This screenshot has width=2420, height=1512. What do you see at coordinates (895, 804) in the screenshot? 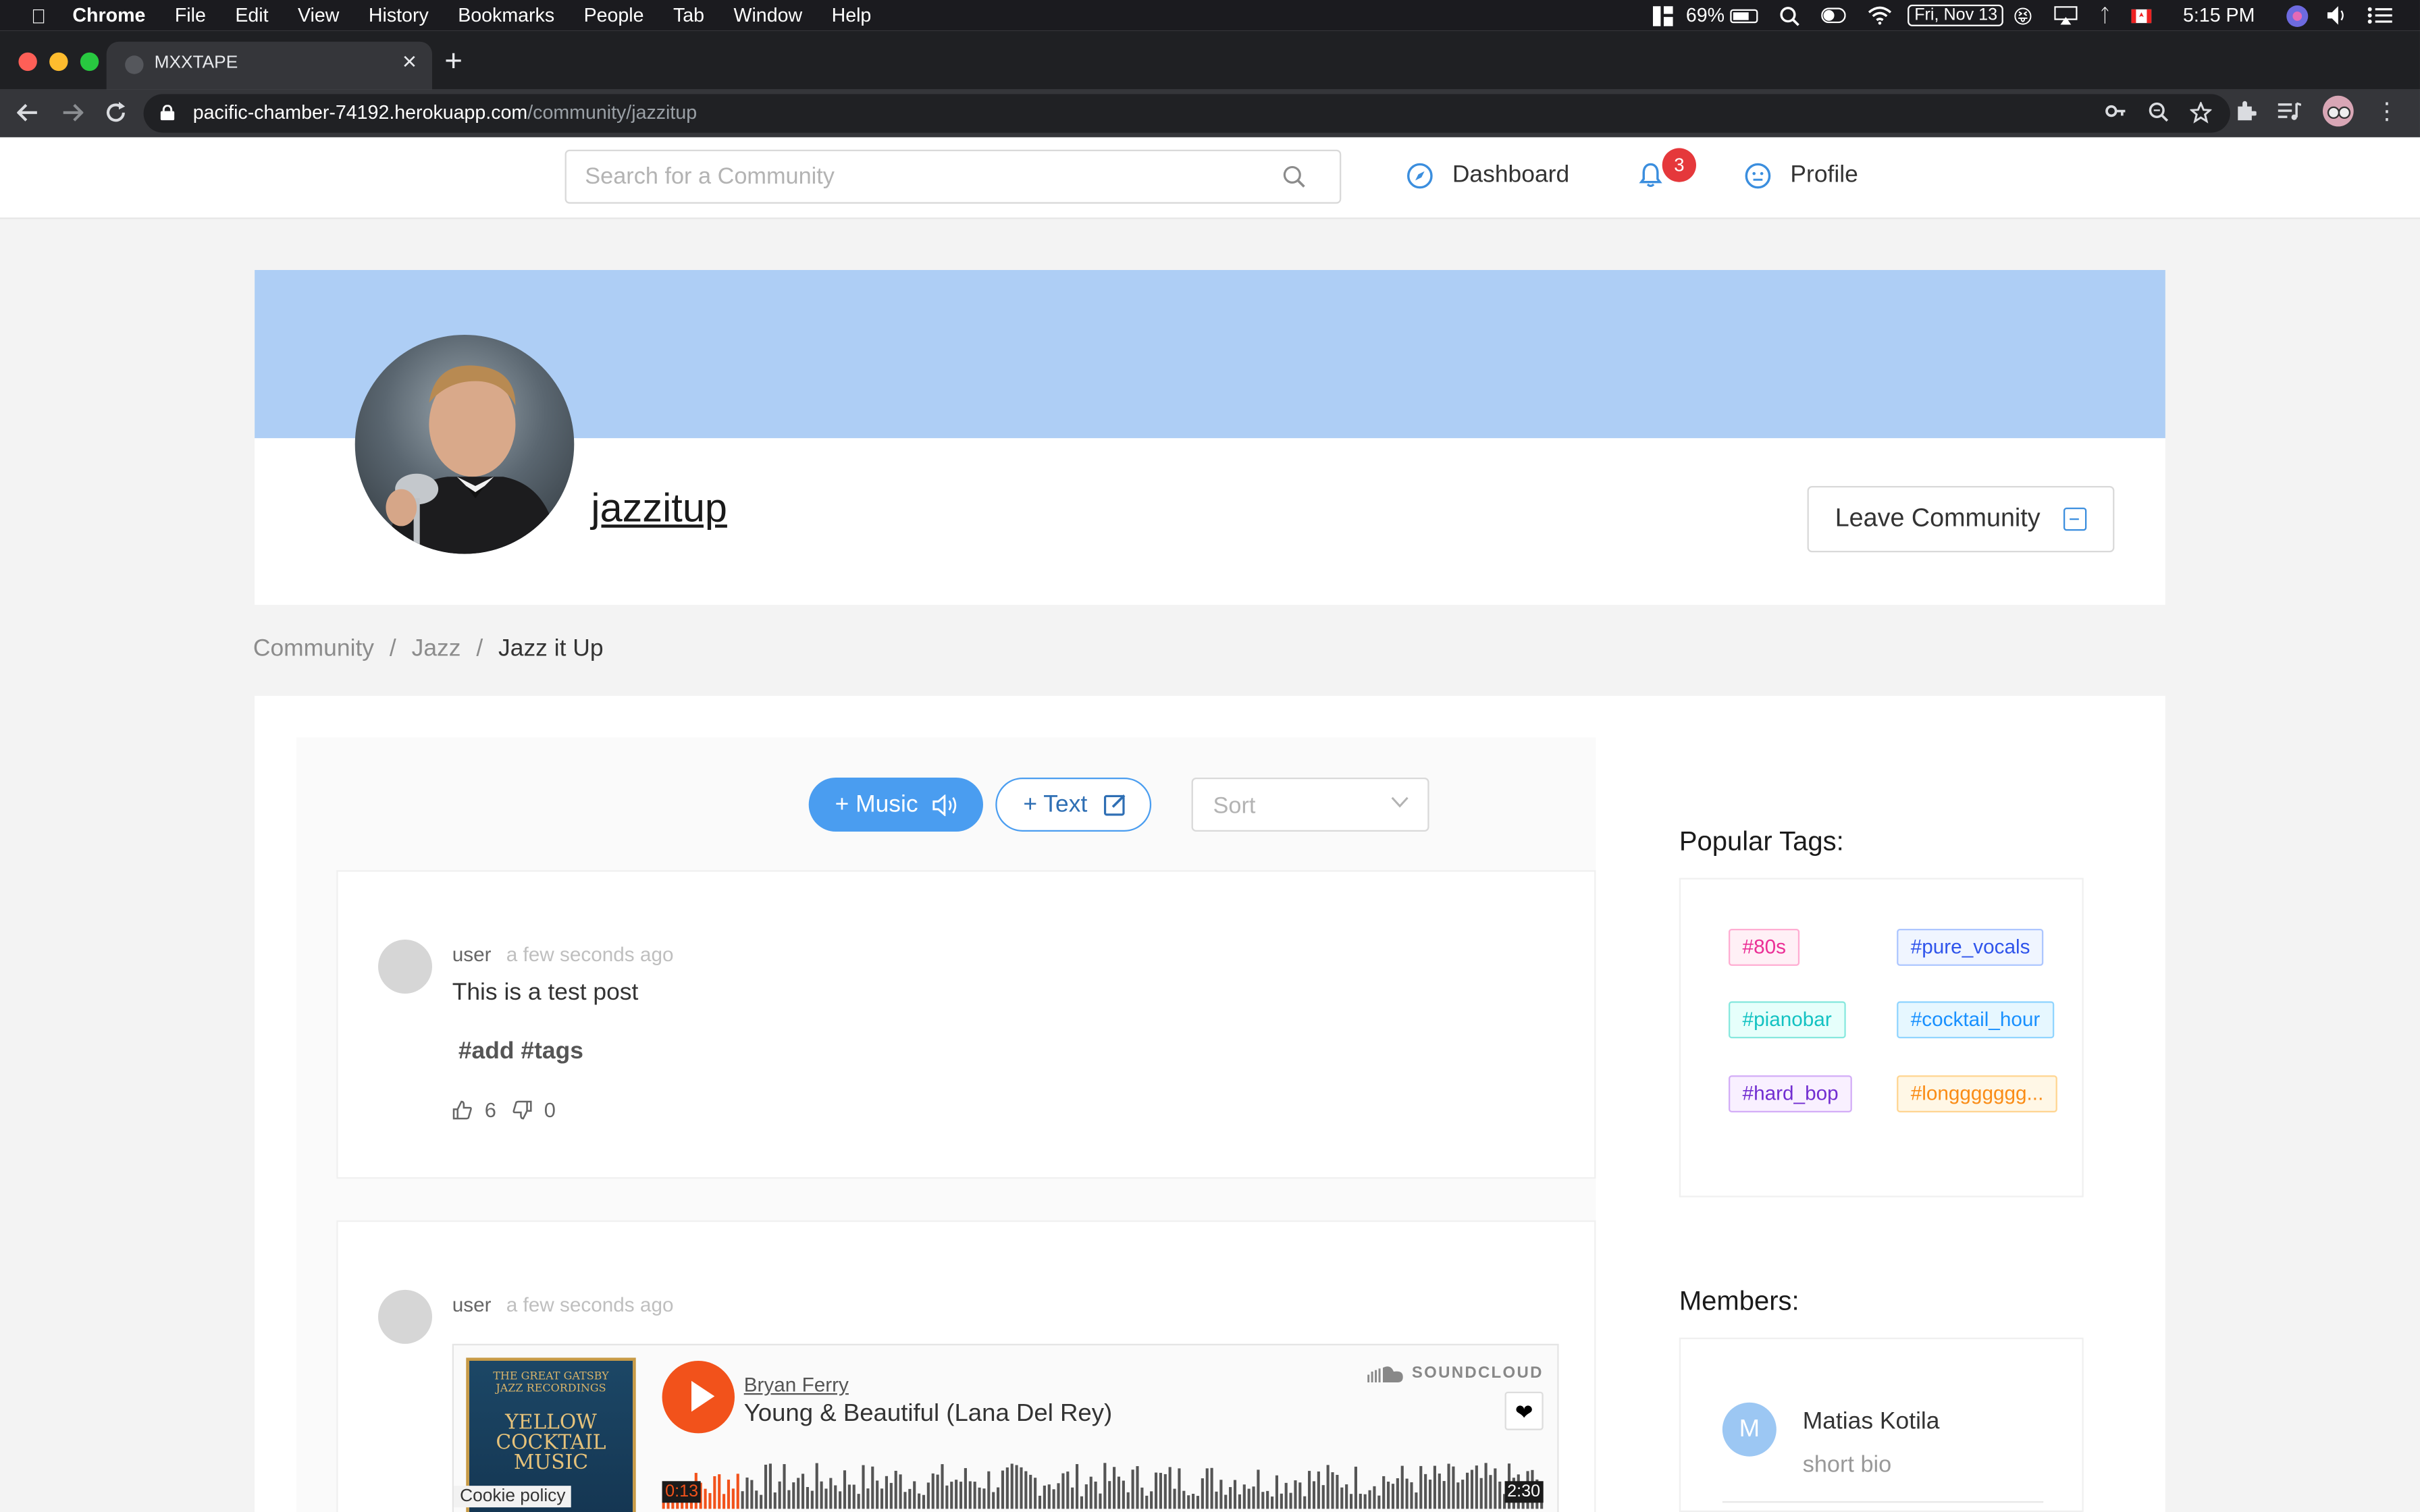
I see `add-music-button: + Music` at bounding box center [895, 804].